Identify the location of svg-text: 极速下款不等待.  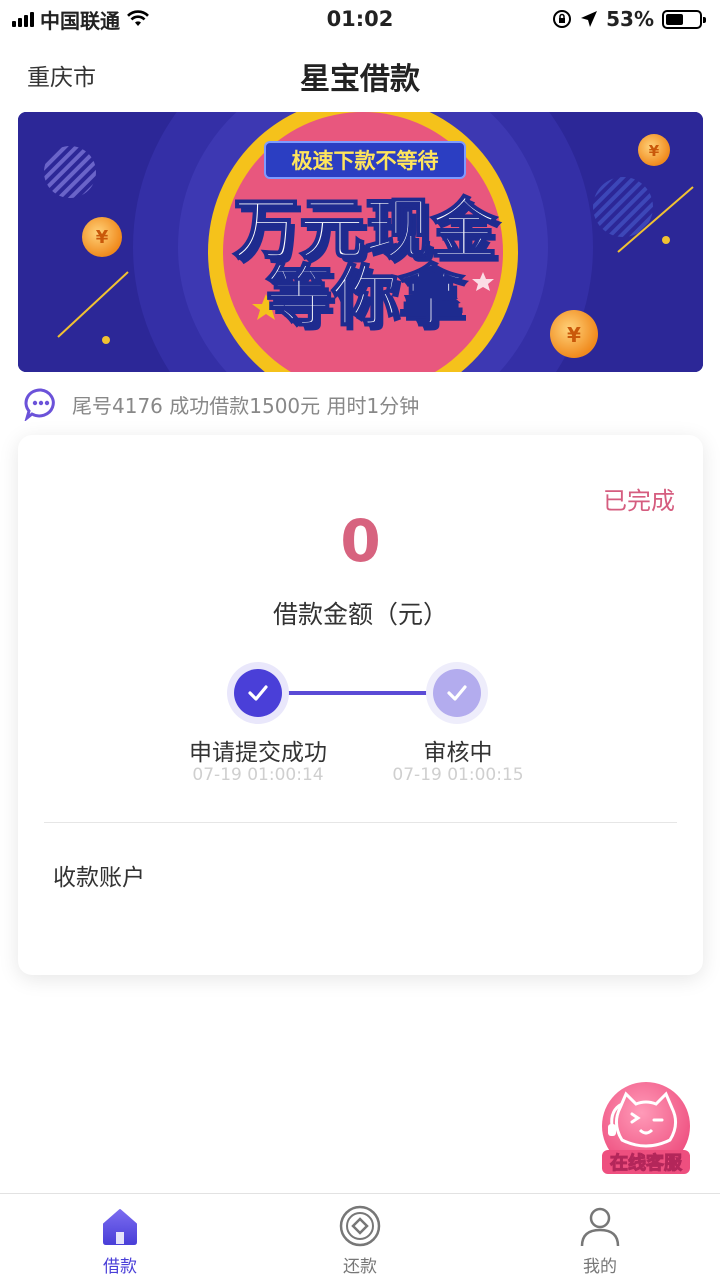
(365, 161).